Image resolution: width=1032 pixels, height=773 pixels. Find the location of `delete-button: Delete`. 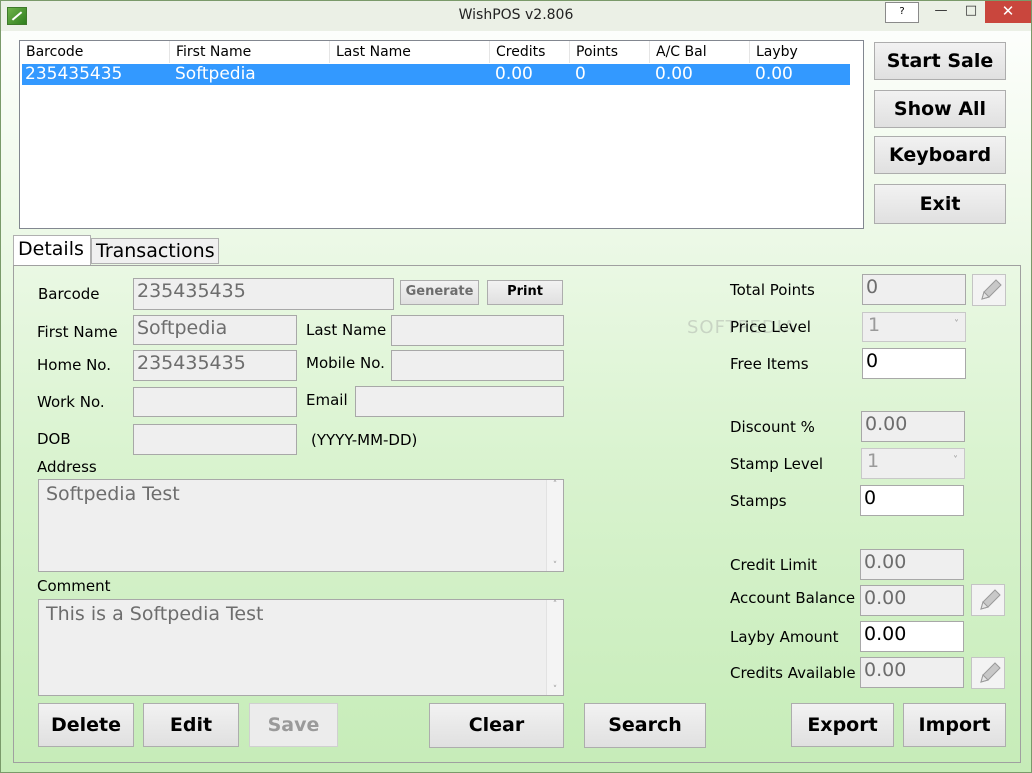

delete-button: Delete is located at coordinates (86, 725).